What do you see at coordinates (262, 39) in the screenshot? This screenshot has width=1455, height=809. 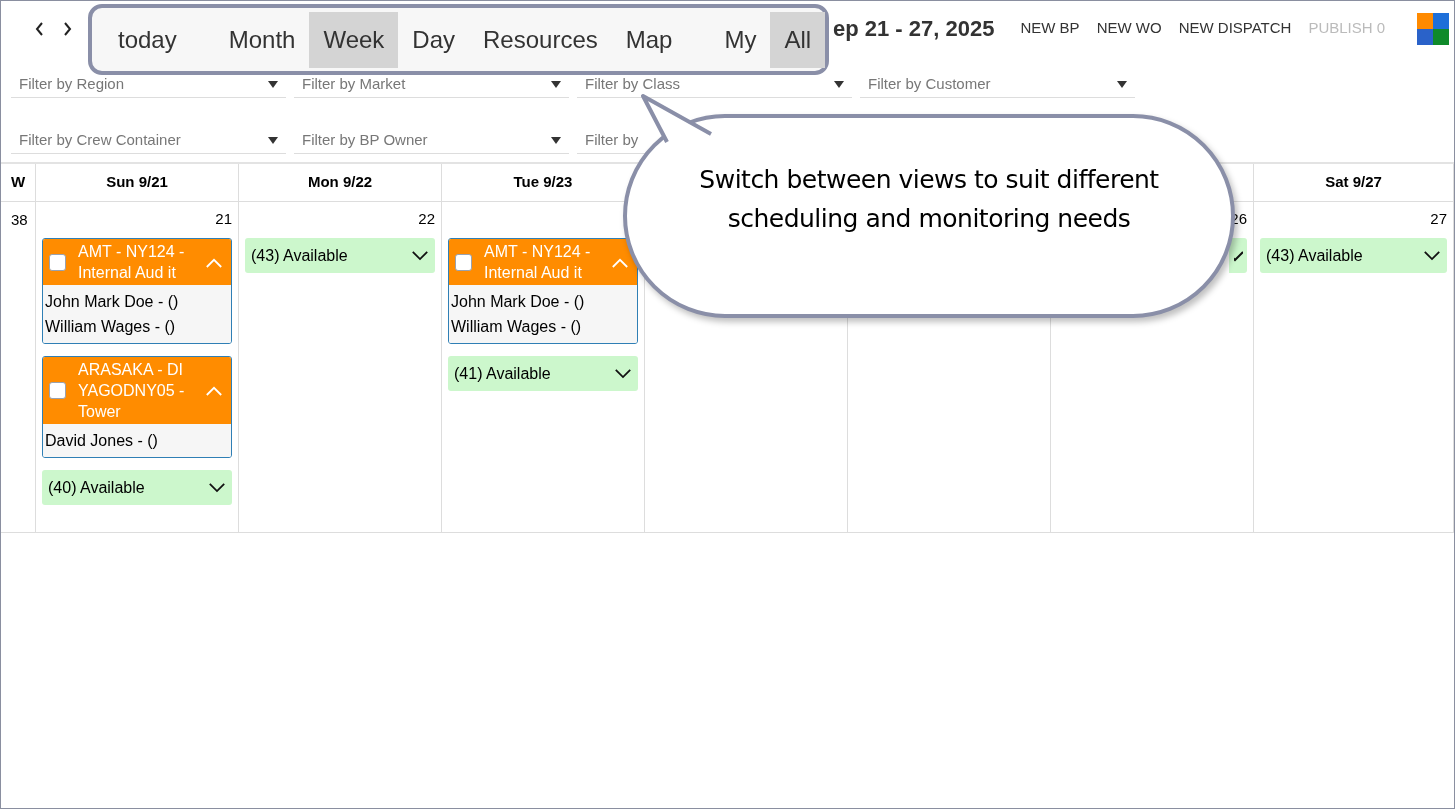 I see `view-tab: Month` at bounding box center [262, 39].